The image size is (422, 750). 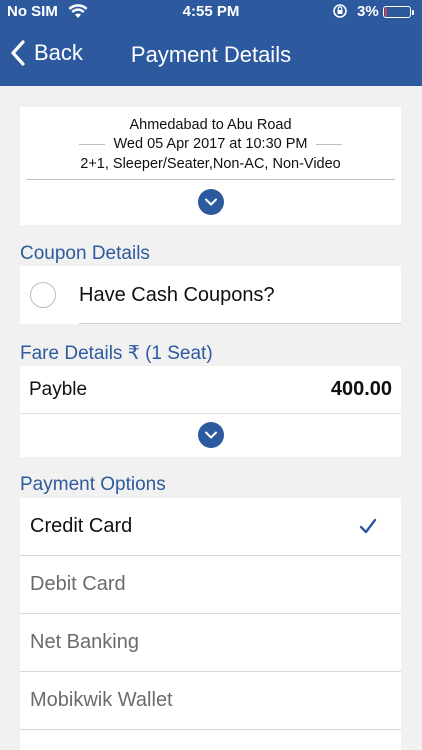 I want to click on trip-bus-class: 2+1, Sleeper/Seater,Non-AC, Non-Video, so click(x=210, y=164).